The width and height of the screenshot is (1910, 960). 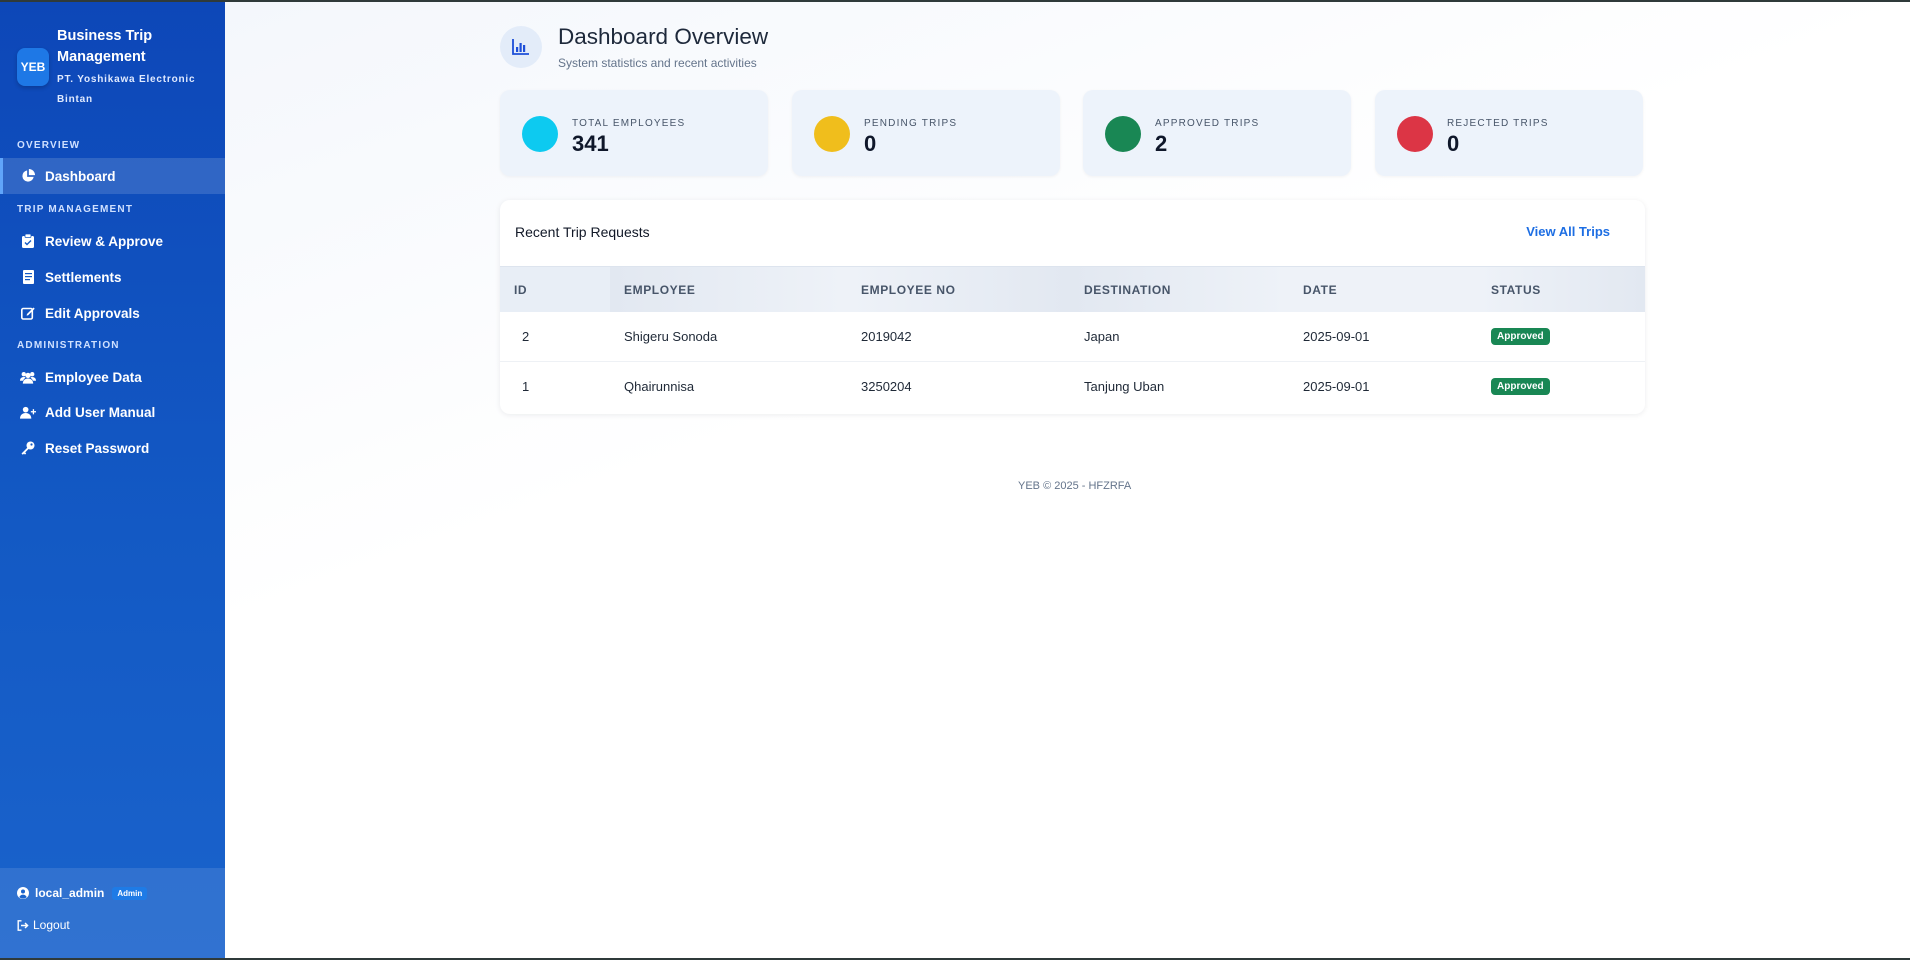 I want to click on stat-value: 341, so click(x=590, y=143).